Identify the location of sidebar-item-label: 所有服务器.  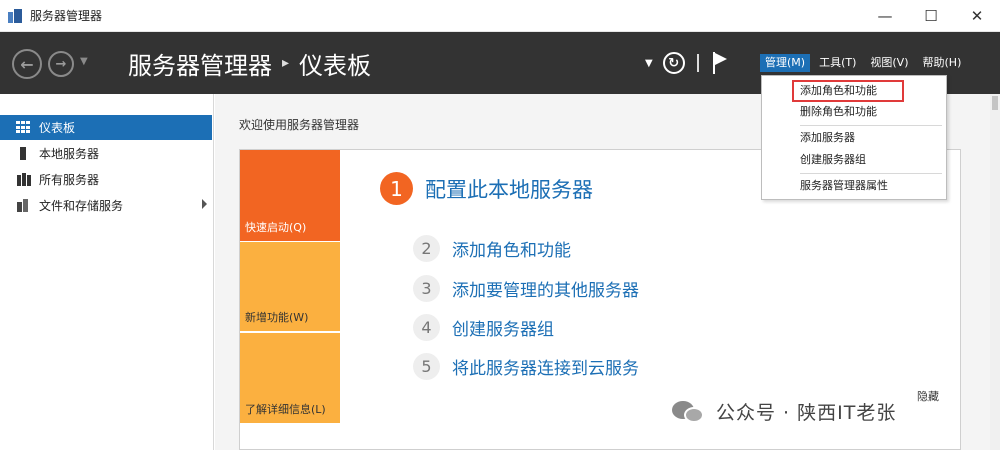
(69, 179).